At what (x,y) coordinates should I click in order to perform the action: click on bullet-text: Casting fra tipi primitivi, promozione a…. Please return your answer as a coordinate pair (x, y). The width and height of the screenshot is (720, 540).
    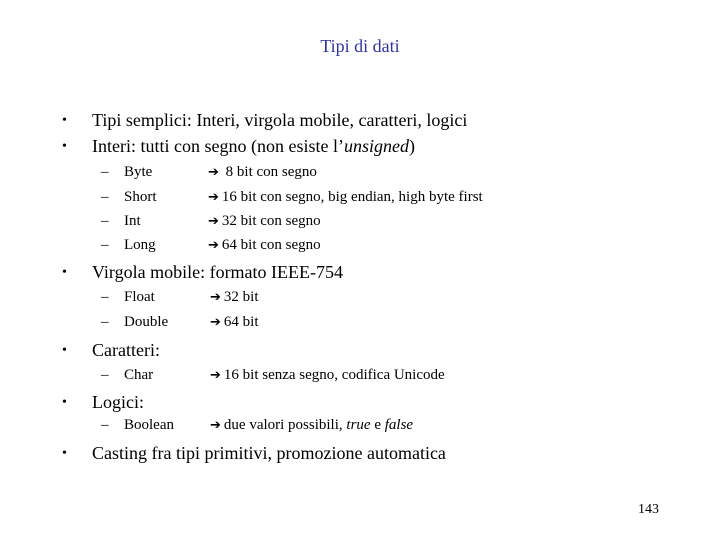
    Looking at the image, I should click on (269, 453).